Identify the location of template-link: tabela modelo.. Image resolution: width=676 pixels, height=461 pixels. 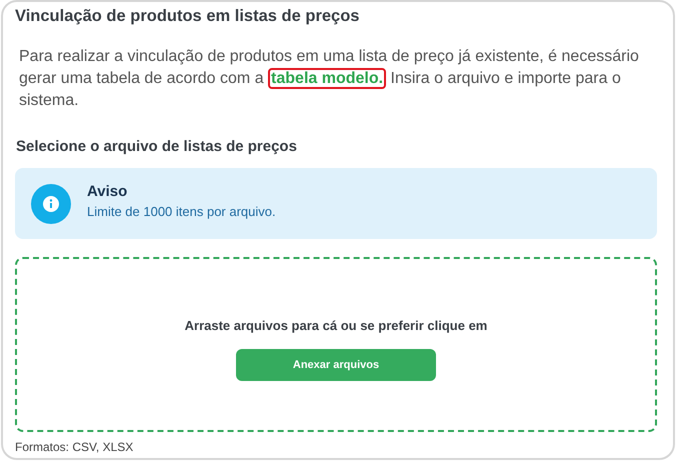
(327, 78).